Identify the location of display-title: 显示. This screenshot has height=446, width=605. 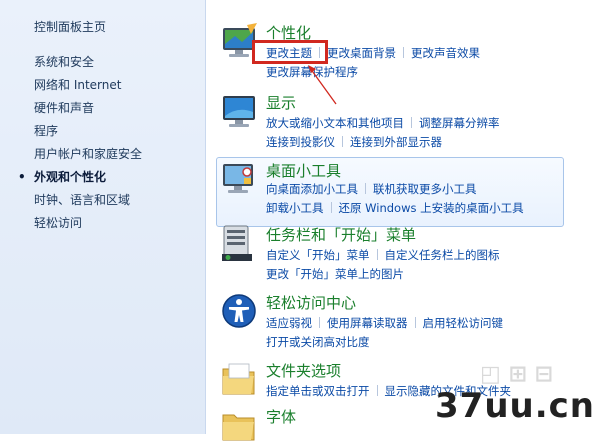
(281, 102).